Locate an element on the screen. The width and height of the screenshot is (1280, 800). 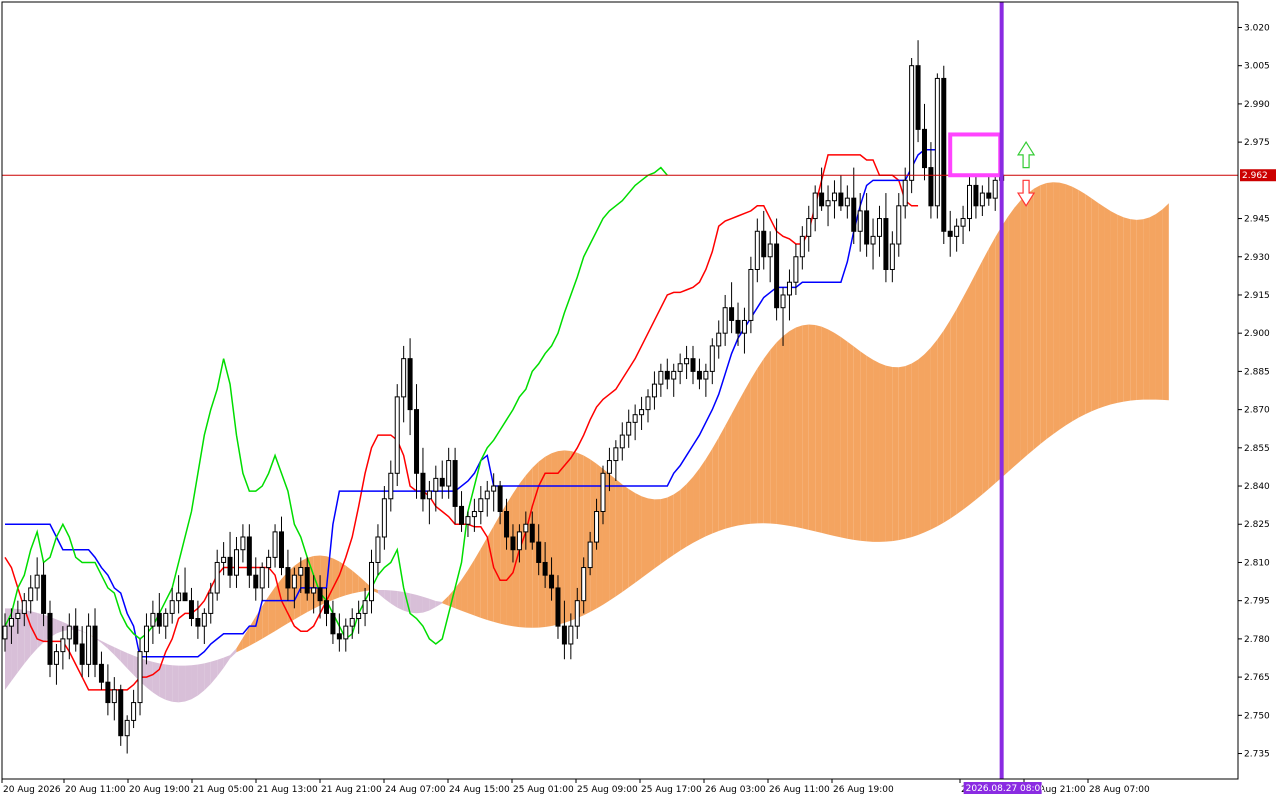
y-tick-label: 2.870 is located at coordinates (1257, 411).